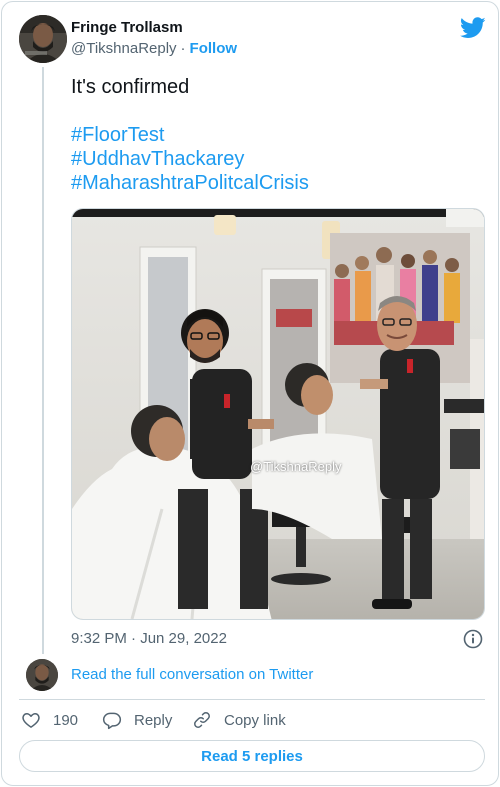 Image resolution: width=500 pixels, height=787 pixels. Describe the element at coordinates (127, 28) in the screenshot. I see `author-display-name: Fringe Trollasm` at that location.